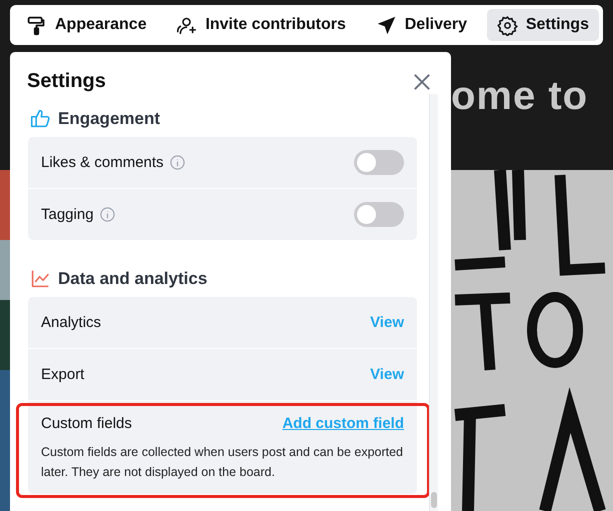 The width and height of the screenshot is (613, 511). Describe the element at coordinates (433, 302) in the screenshot. I see `scrollbar` at that location.